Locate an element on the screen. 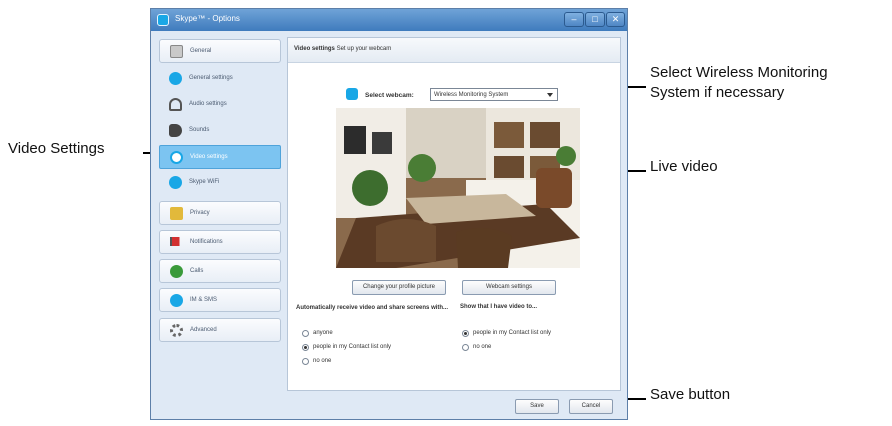 This screenshot has height=426, width=892. annotation-select-webcam-line2: System if necessary is located at coordinates (717, 92).